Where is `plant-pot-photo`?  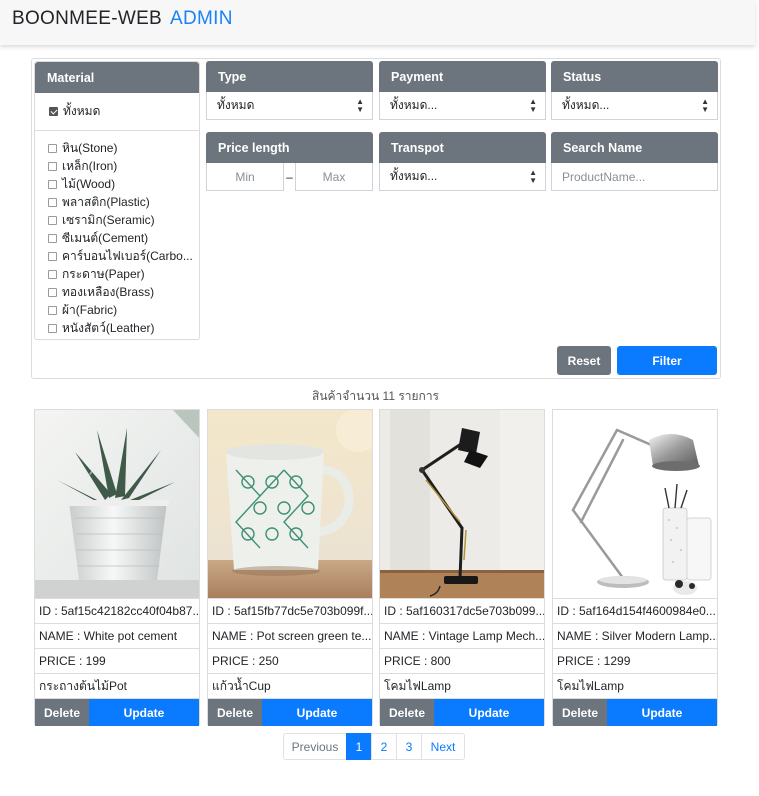
plant-pot-photo is located at coordinates (117, 504).